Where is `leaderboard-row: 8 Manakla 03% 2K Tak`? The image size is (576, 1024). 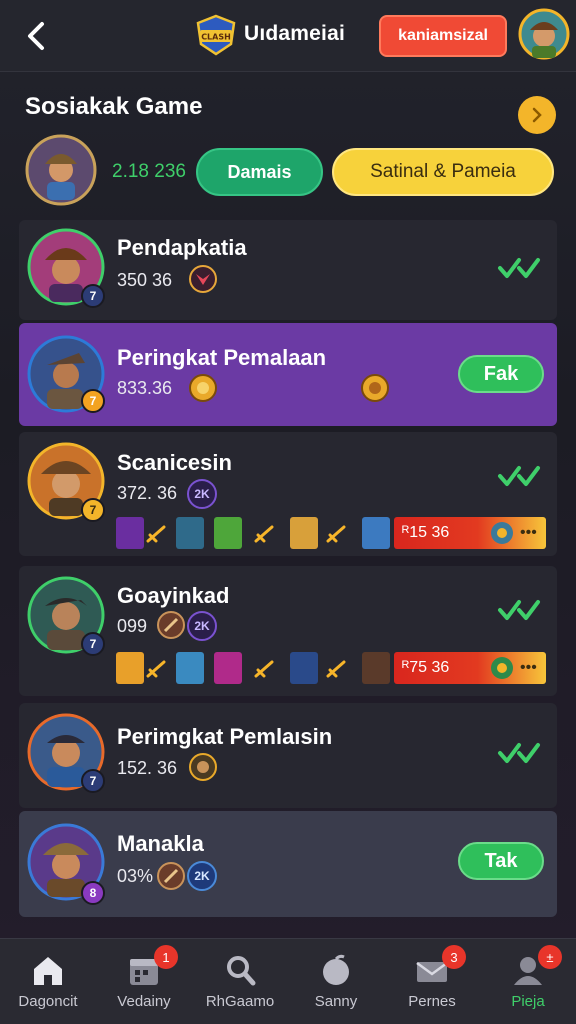
leaderboard-row: 8 Manakla 03% 2K Tak is located at coordinates (288, 864).